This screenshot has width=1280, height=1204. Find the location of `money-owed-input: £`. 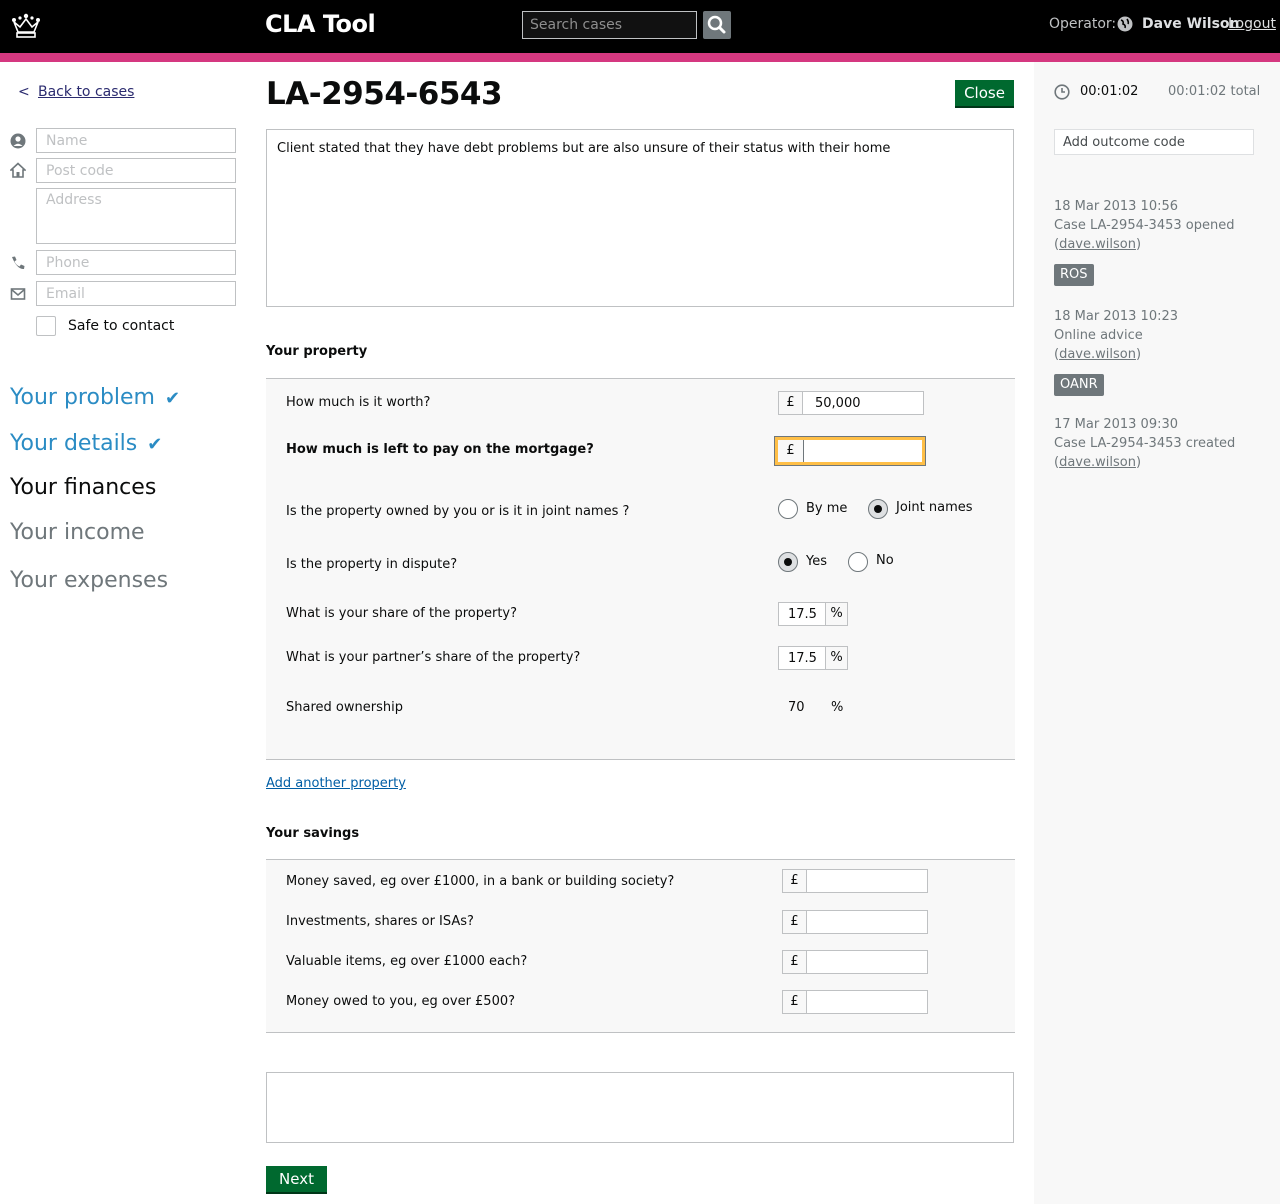

money-owed-input: £ is located at coordinates (855, 1002).